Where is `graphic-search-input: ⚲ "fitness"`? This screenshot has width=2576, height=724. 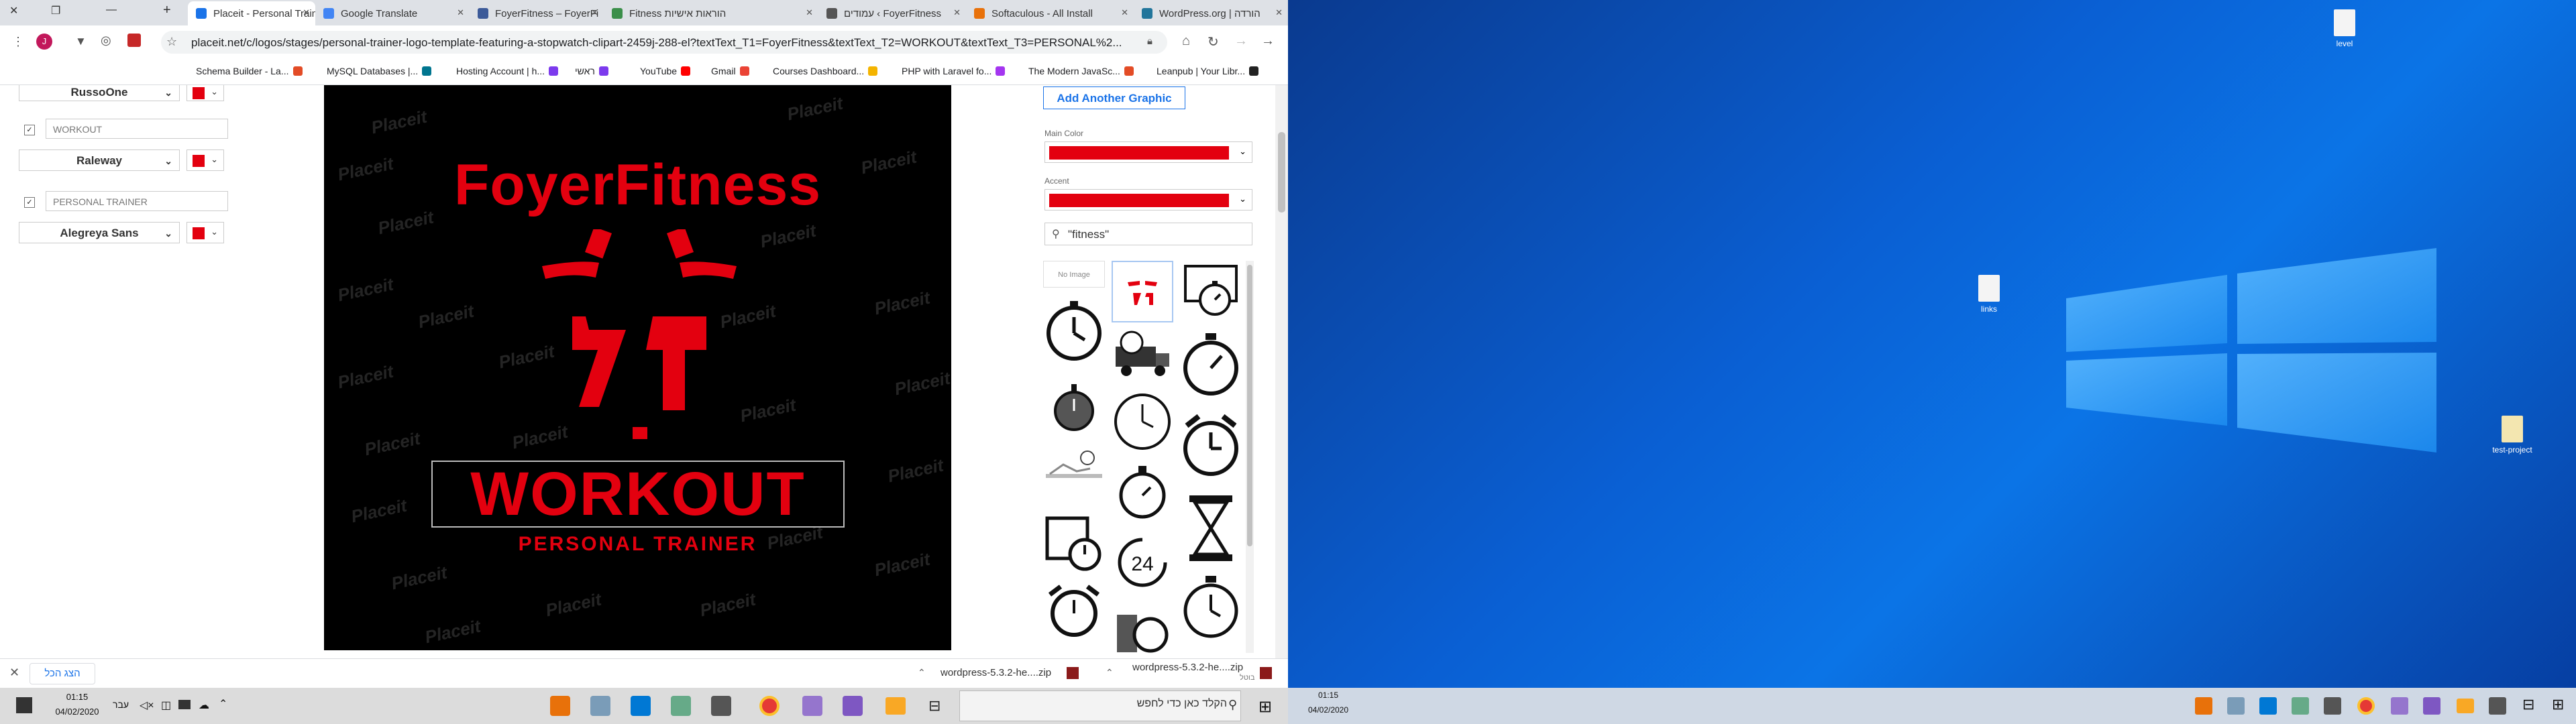 graphic-search-input: ⚲ "fitness" is located at coordinates (1148, 234).